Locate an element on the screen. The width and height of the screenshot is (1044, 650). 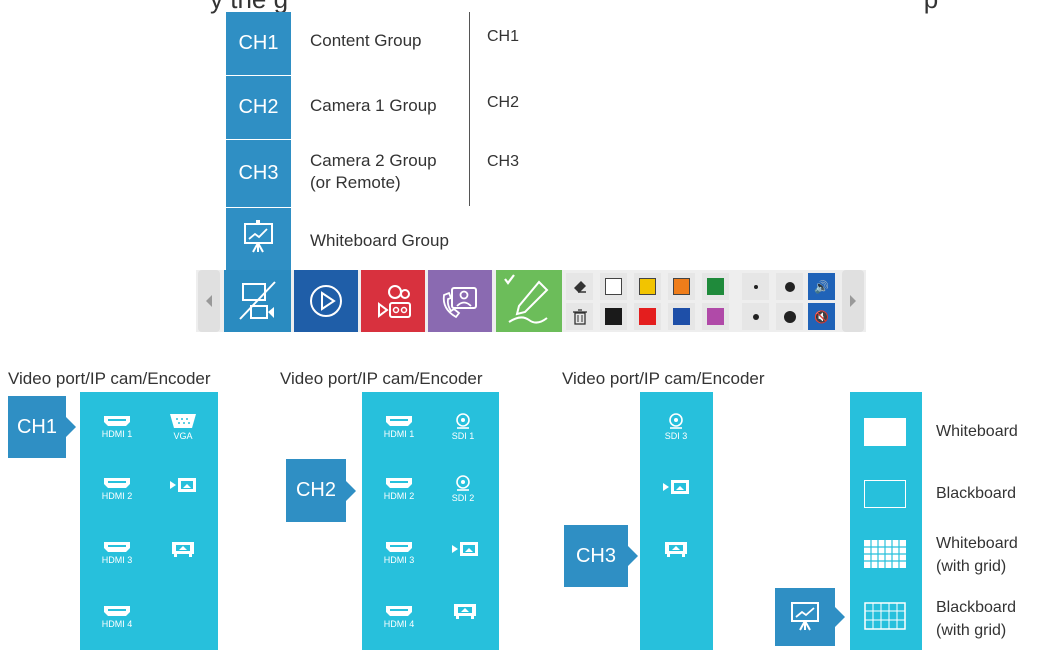
port-label: HDMI 2 is located at coordinates (117, 496).